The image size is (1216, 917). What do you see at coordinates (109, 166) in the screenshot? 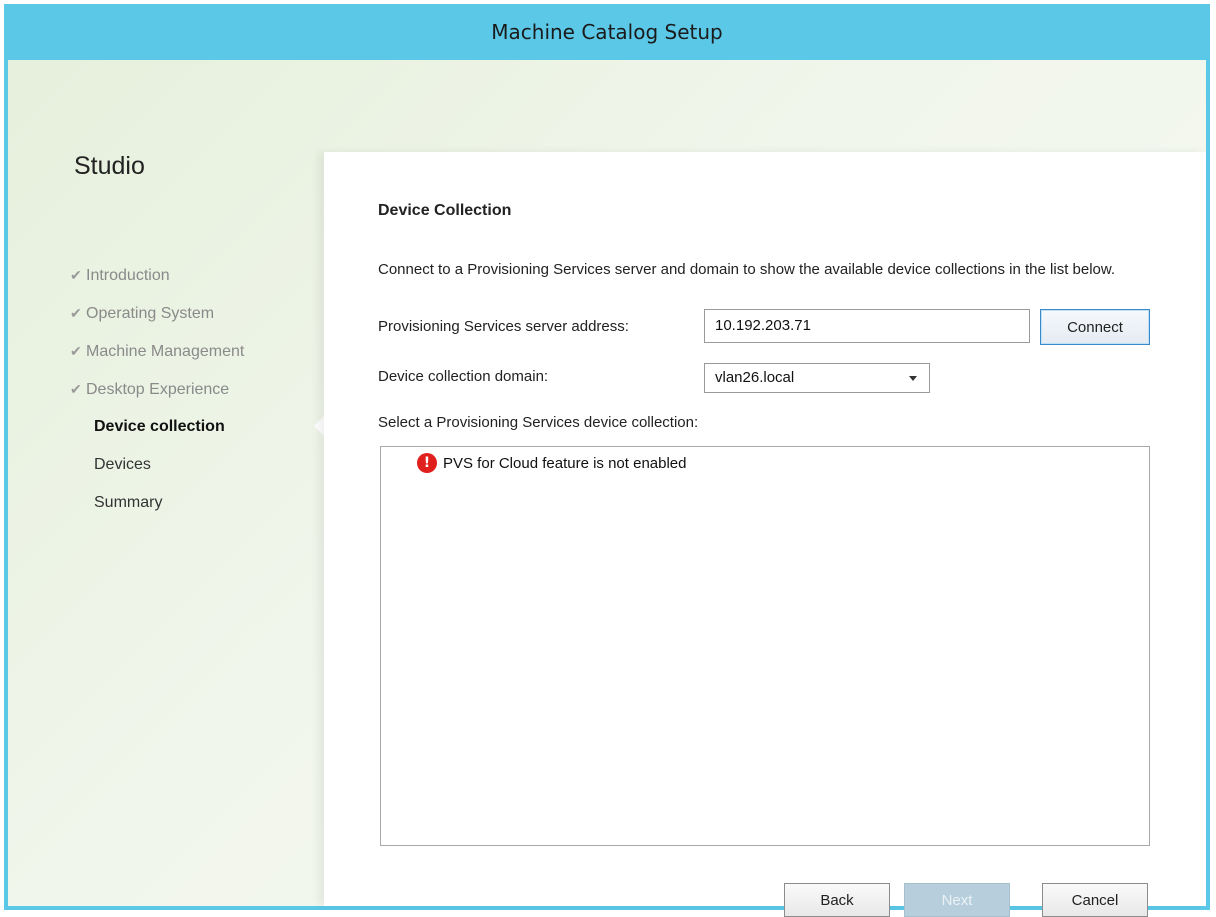
I see `sidebar-title: Studio` at bounding box center [109, 166].